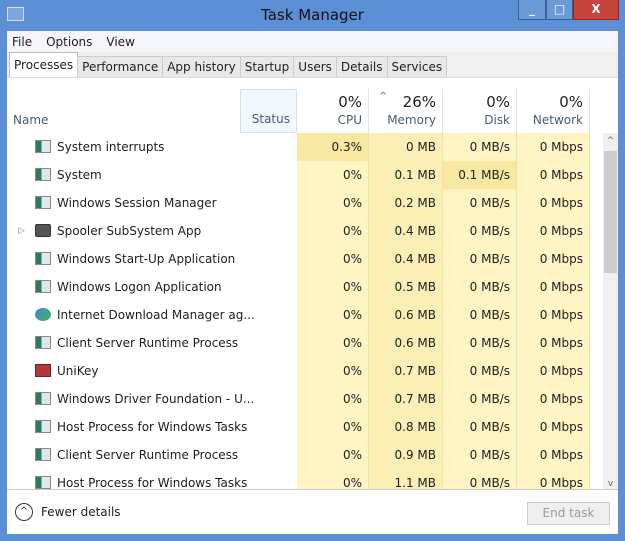 The width and height of the screenshot is (625, 541). I want to click on menu-options: Options, so click(69, 42).